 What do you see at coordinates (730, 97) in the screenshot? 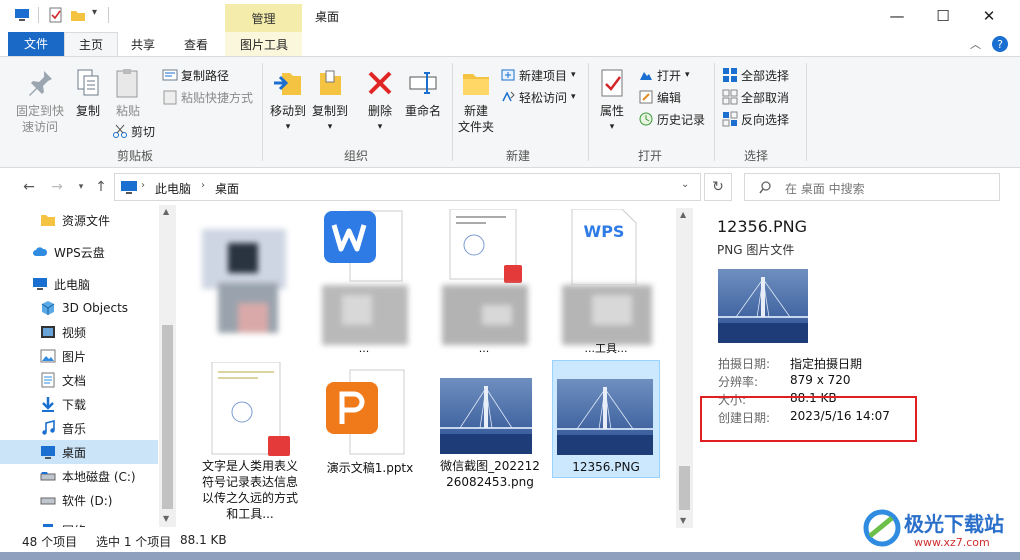
I see `select-none-icon` at bounding box center [730, 97].